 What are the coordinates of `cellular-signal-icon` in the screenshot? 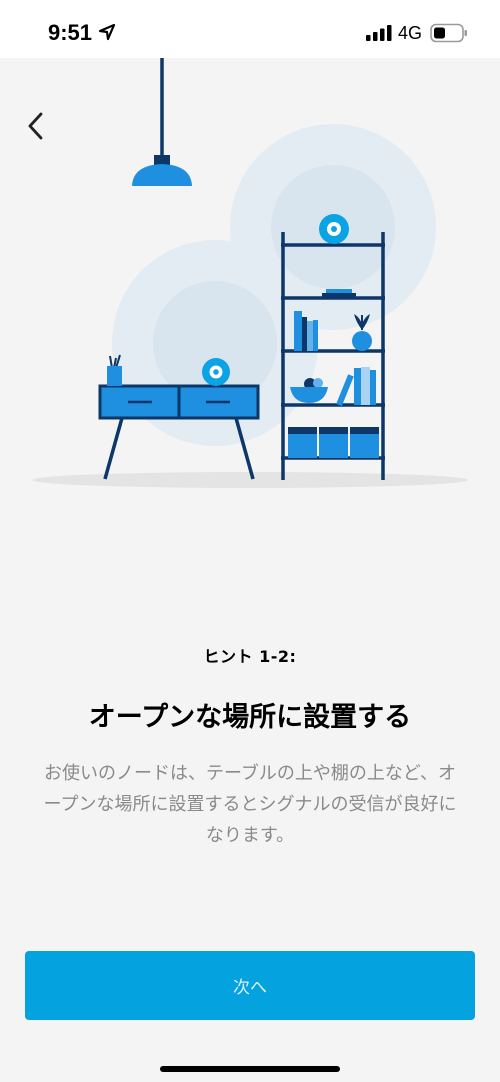 It's located at (379, 33).